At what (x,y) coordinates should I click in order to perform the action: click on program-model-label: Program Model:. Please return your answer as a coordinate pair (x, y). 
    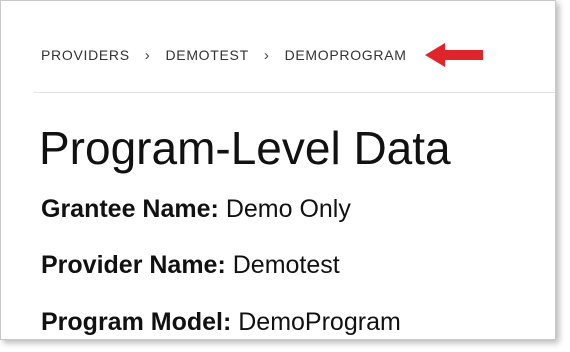
    Looking at the image, I should click on (136, 322).